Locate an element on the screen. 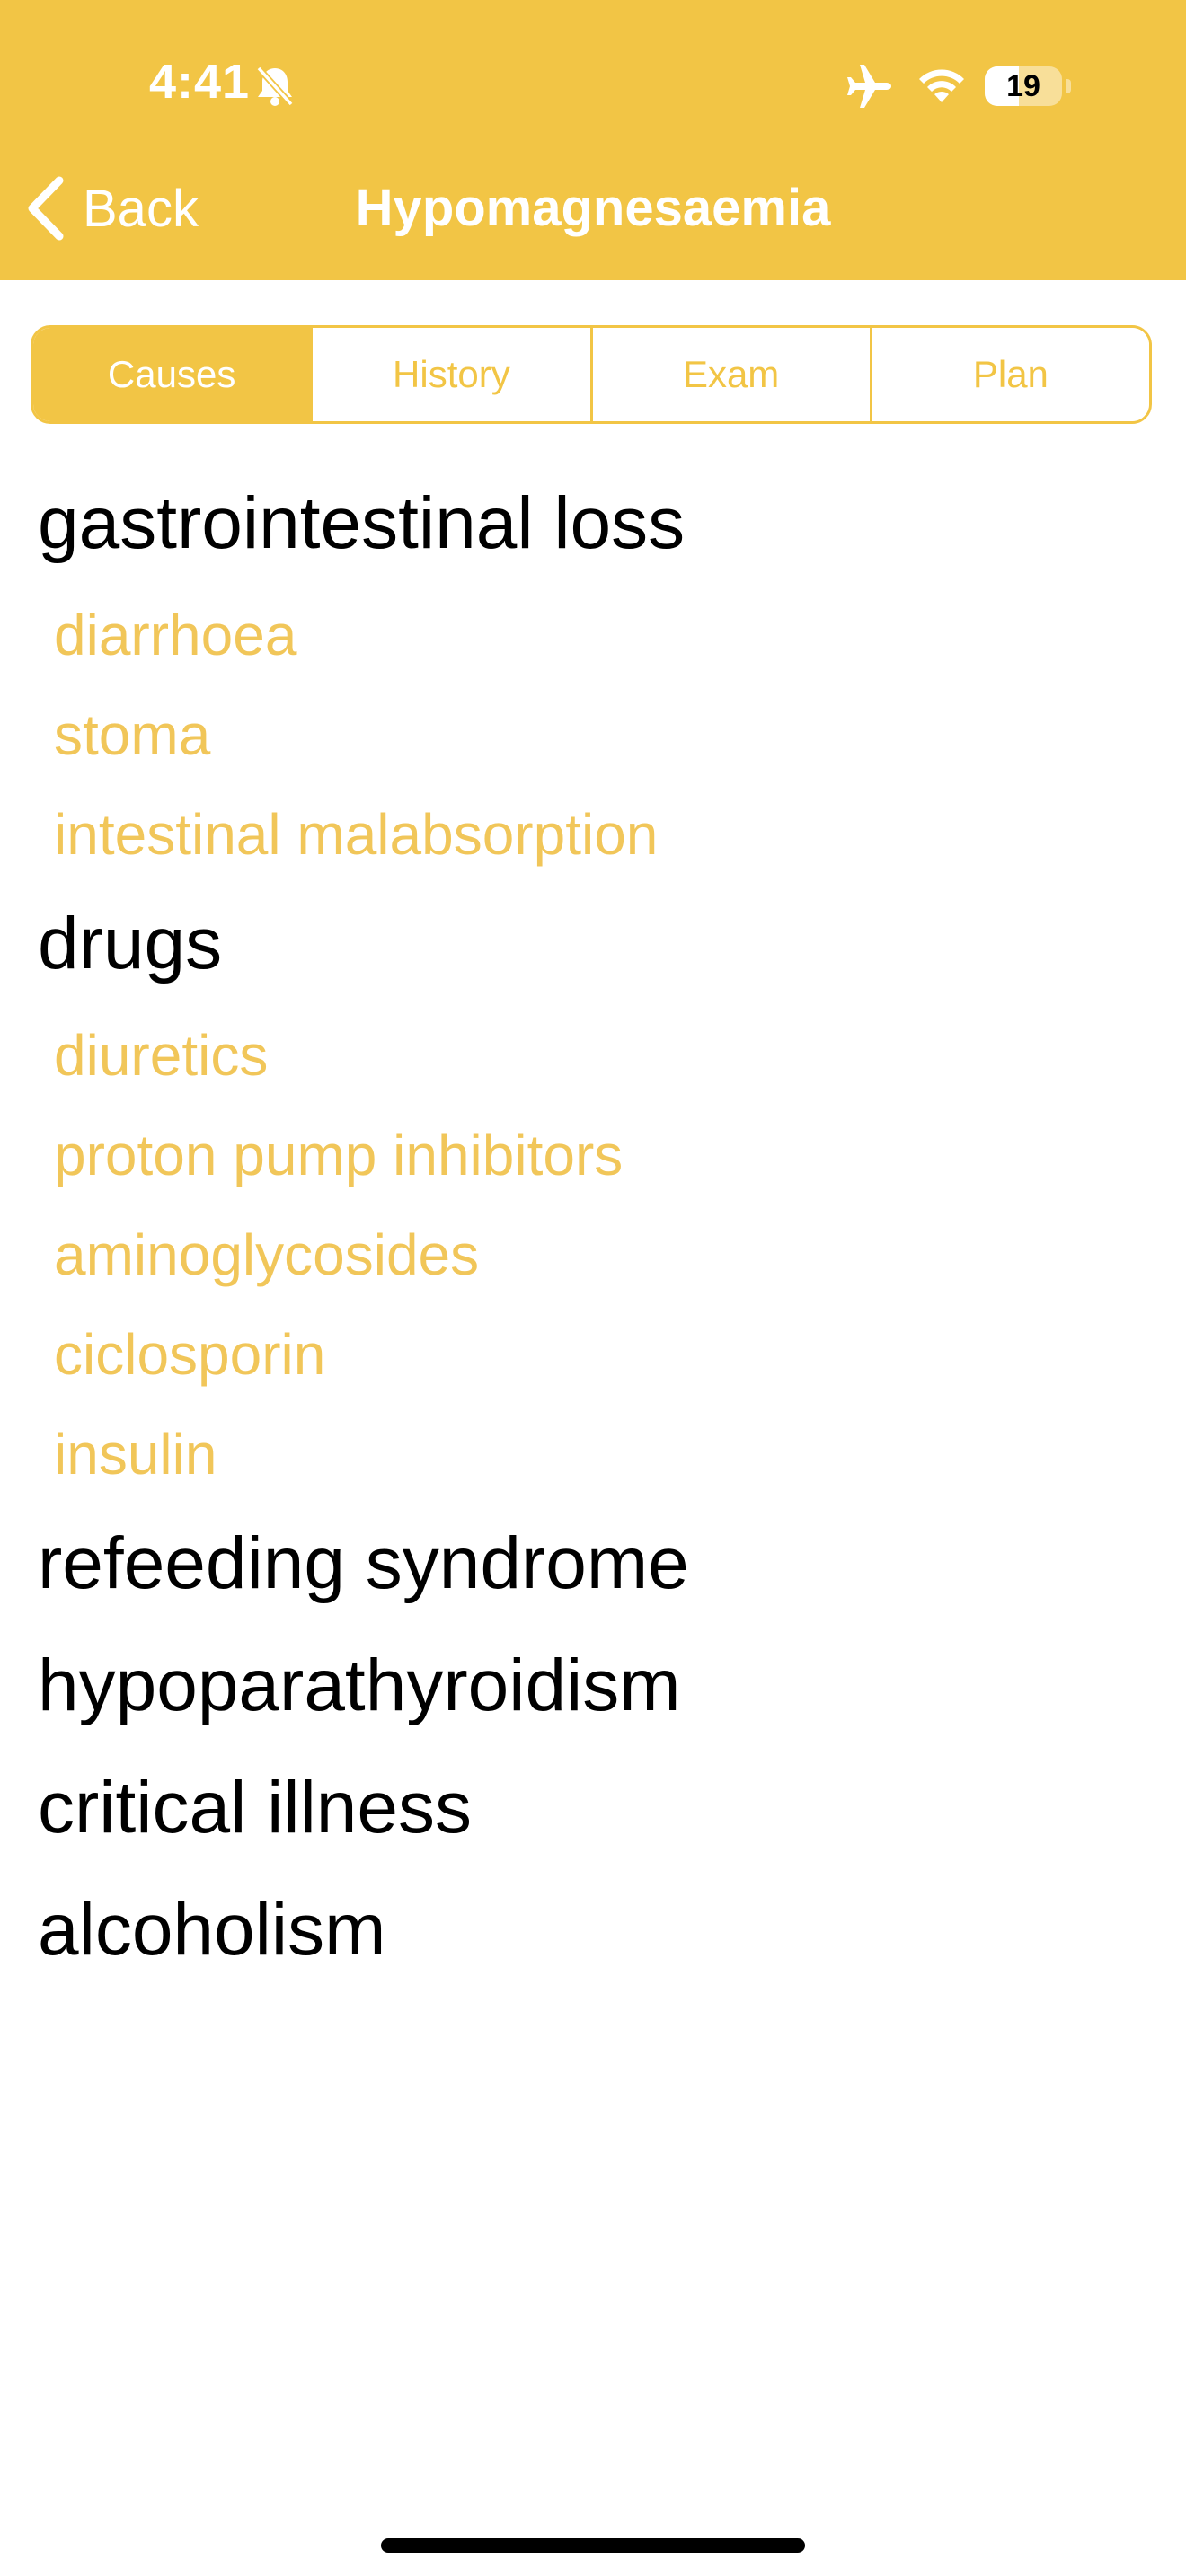 The height and width of the screenshot is (2576, 1186). section-heading: gastrointestinal loss is located at coordinates (362, 523).